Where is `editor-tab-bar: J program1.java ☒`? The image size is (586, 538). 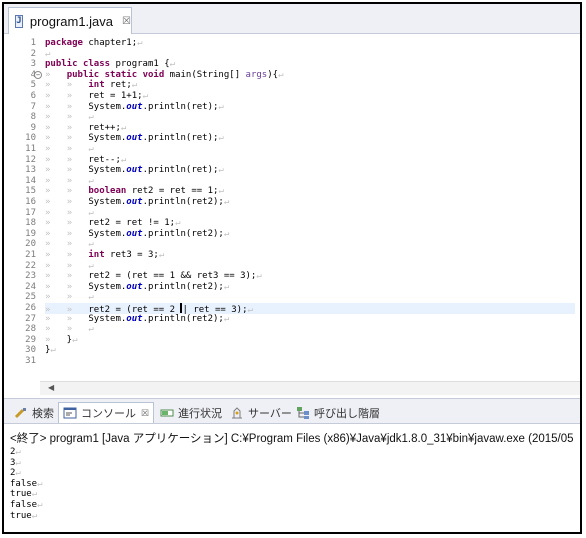
editor-tab-bar: J program1.java ☒ is located at coordinates (292, 19).